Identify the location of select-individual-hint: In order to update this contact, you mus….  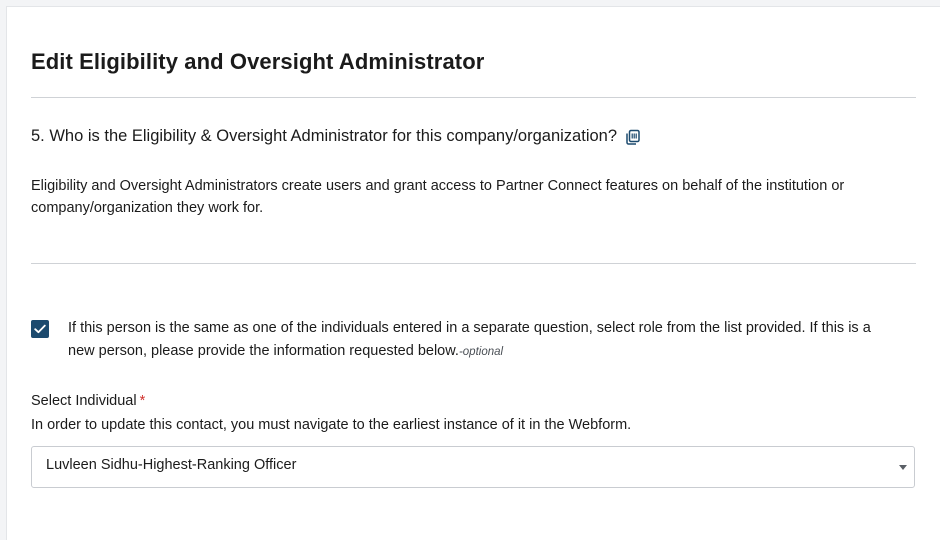
(331, 425).